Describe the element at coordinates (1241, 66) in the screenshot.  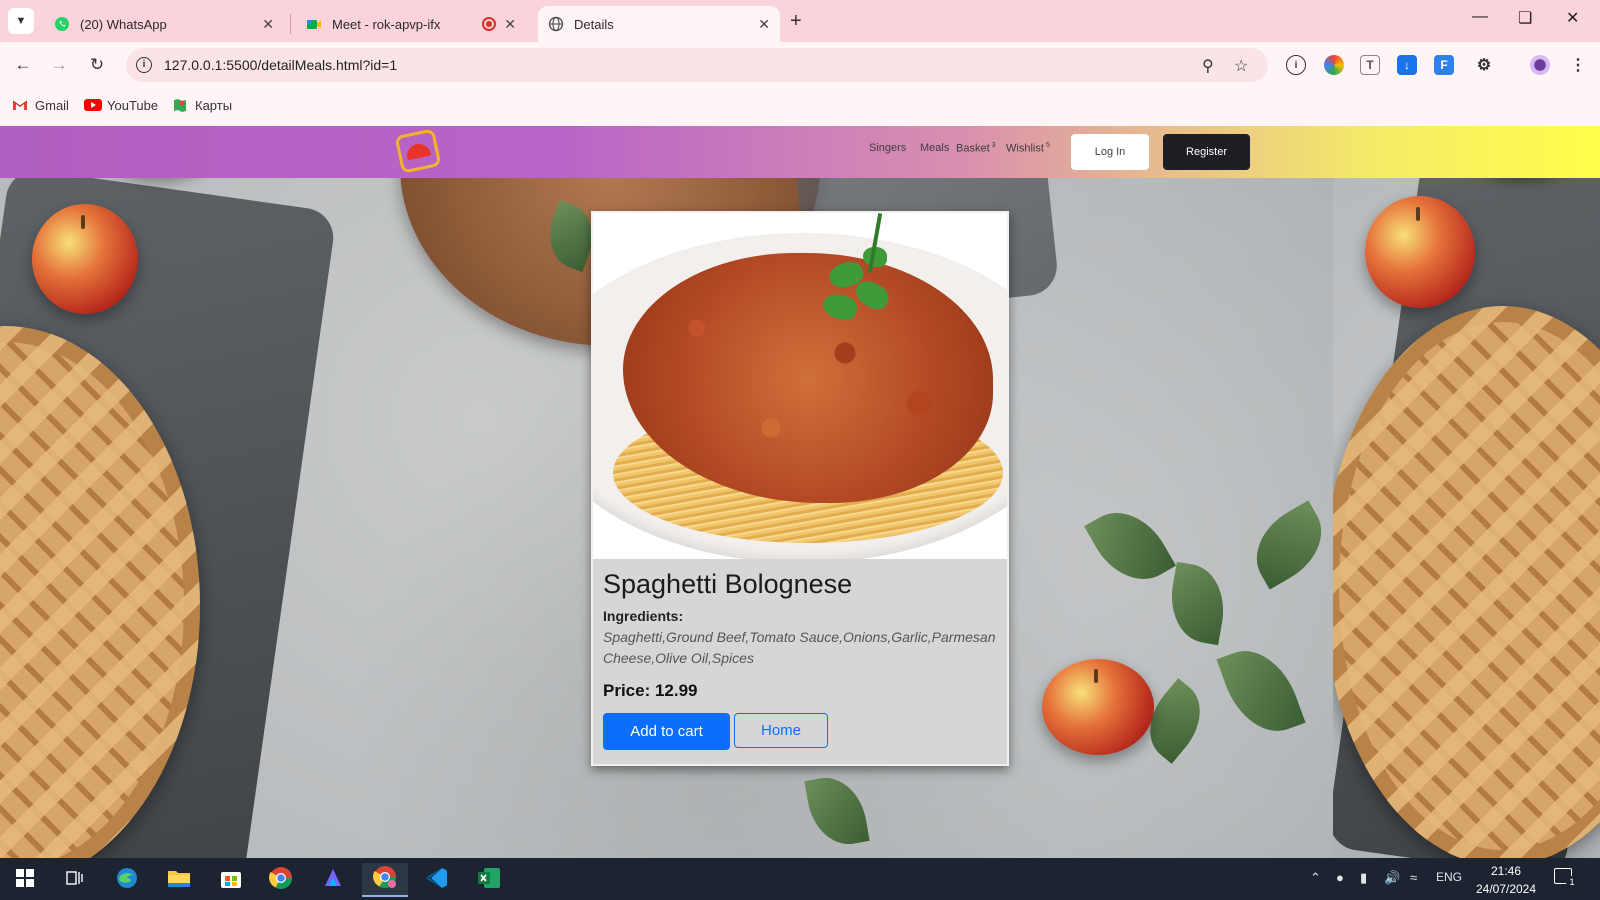
I see `bookmark-star-icon: ☆` at that location.